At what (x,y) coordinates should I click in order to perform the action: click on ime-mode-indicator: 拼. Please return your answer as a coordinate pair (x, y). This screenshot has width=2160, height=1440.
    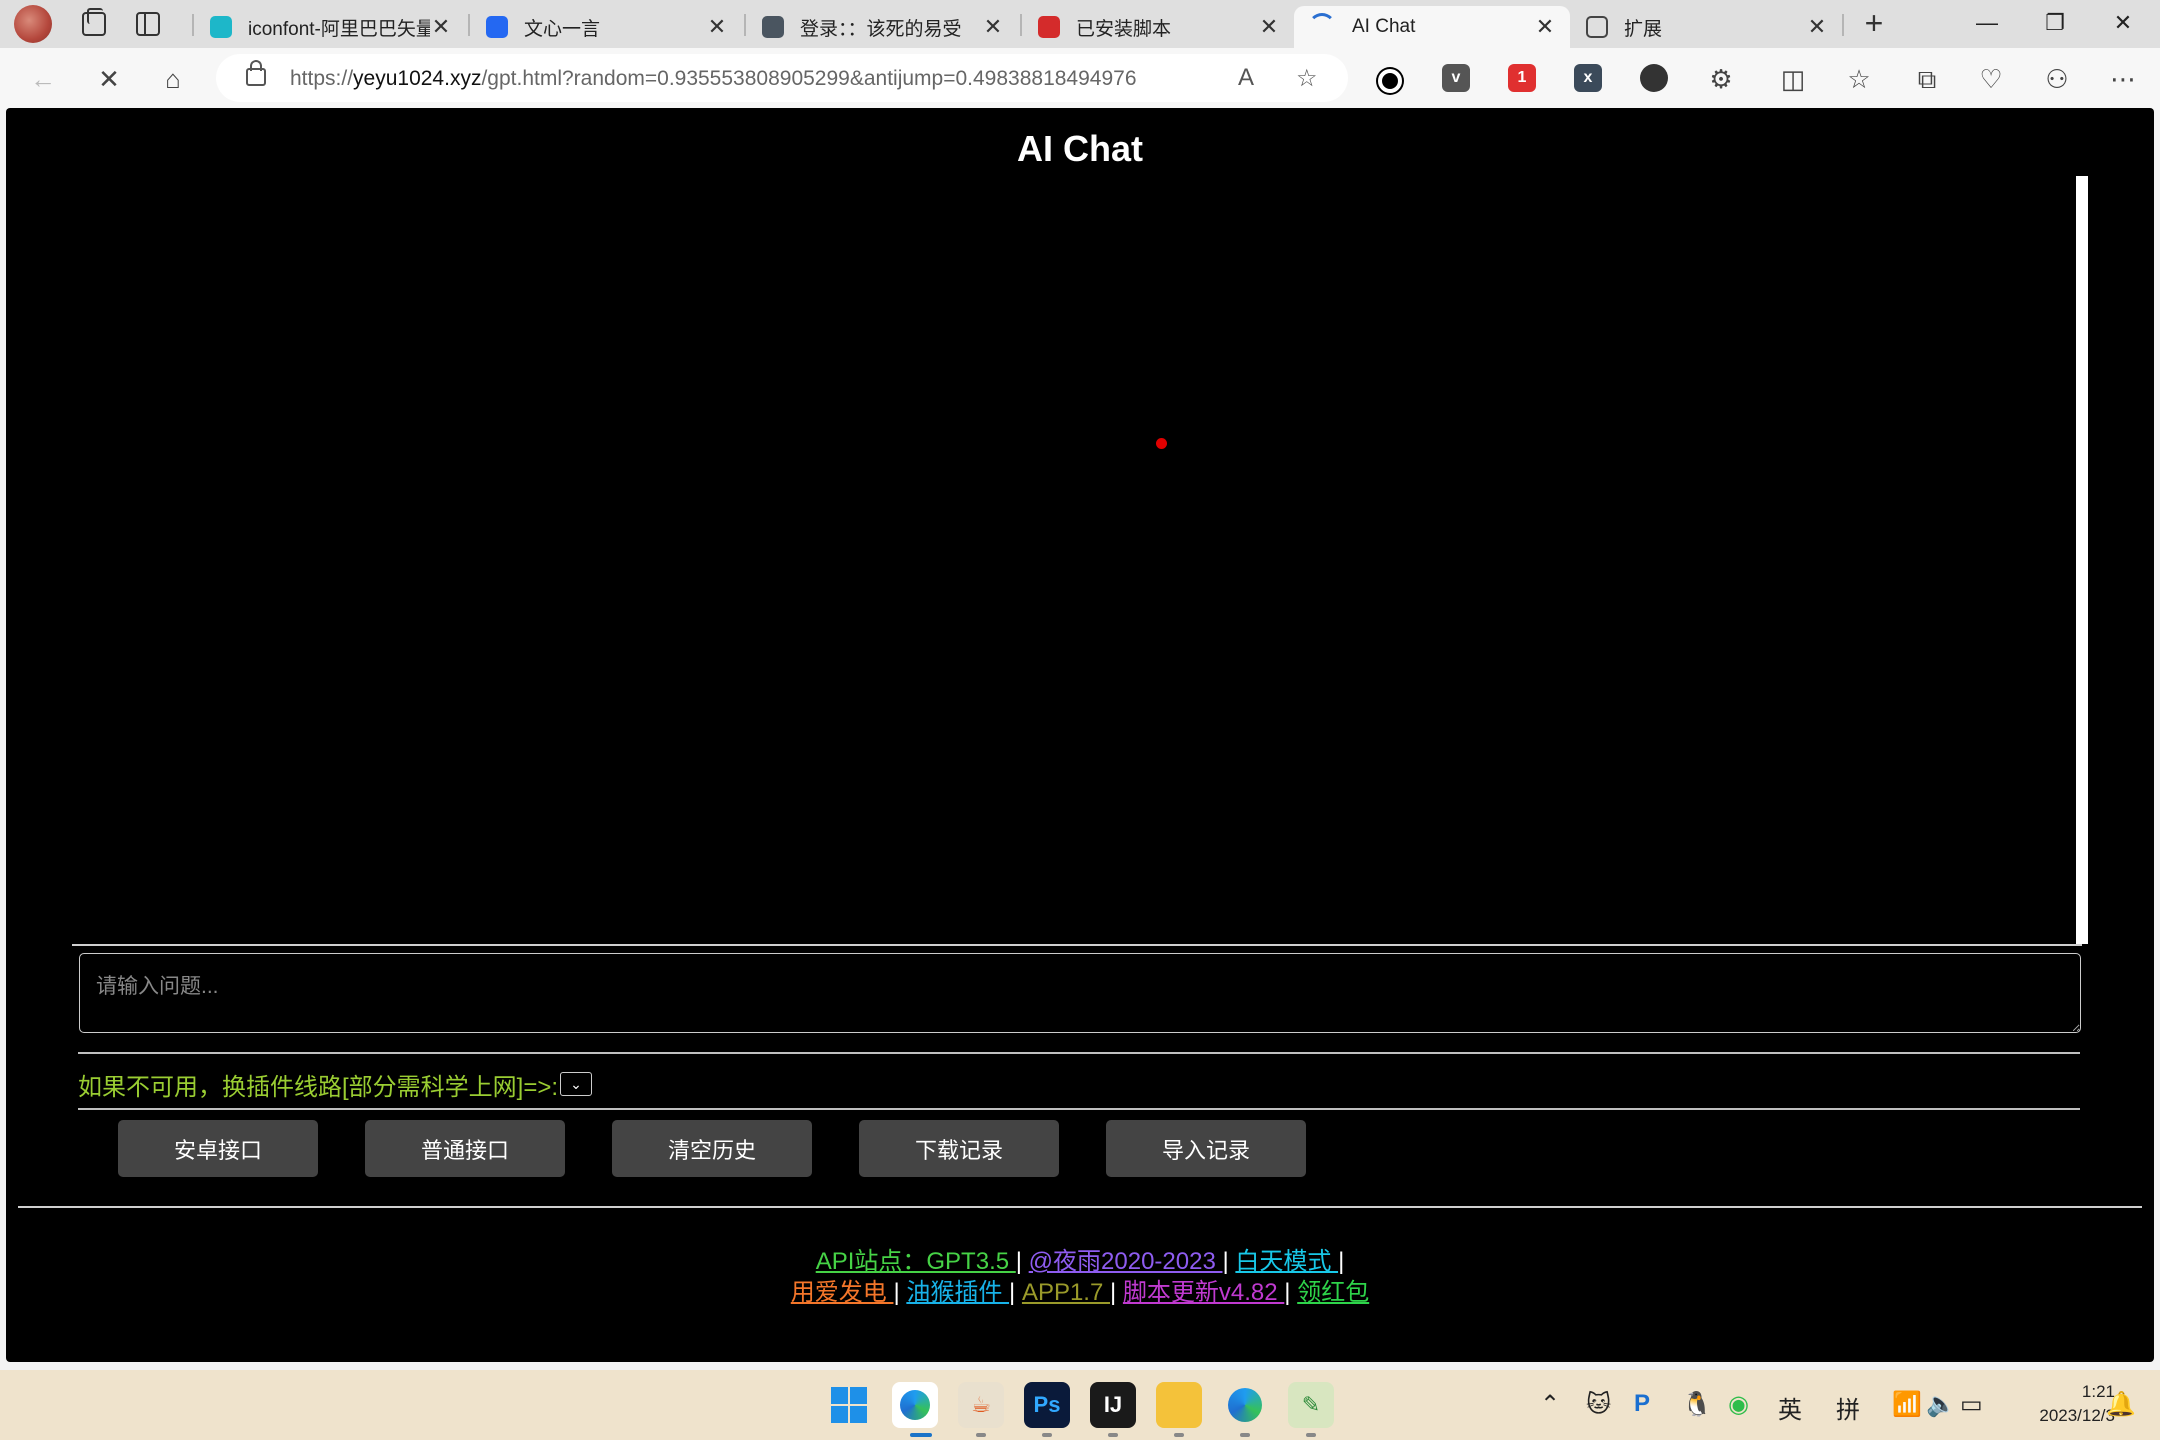
    Looking at the image, I should click on (1848, 1407).